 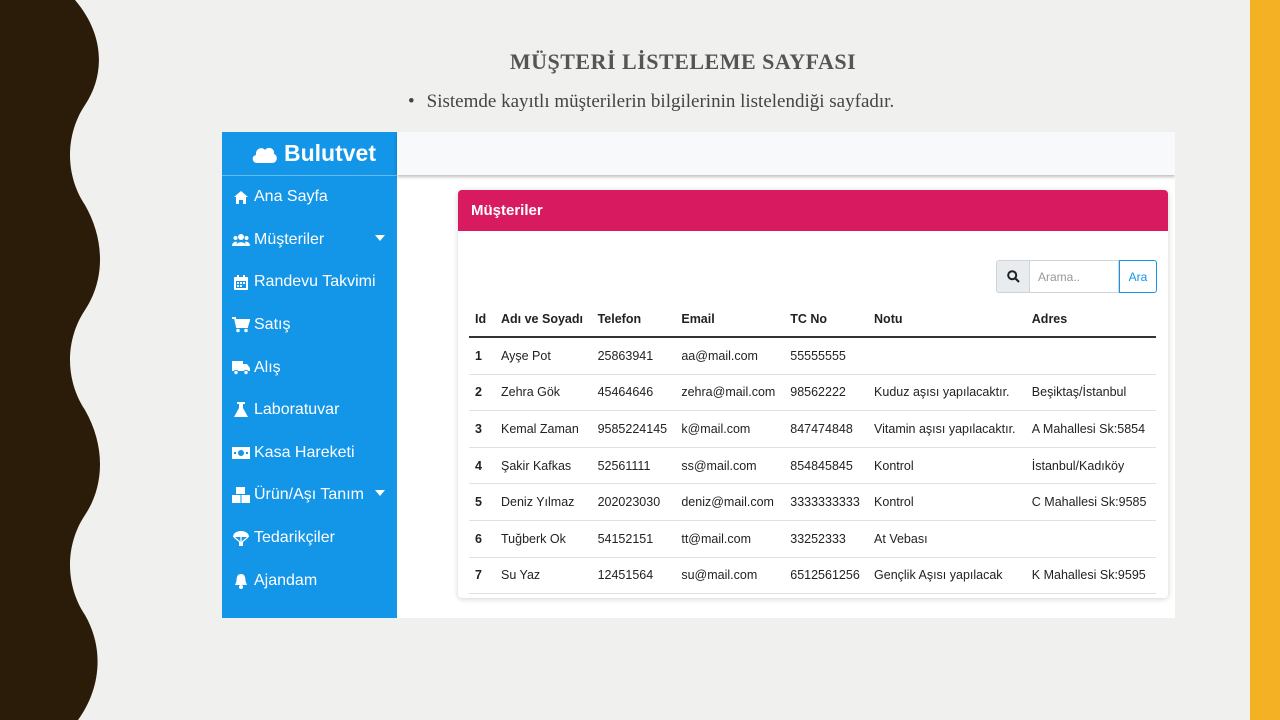 What do you see at coordinates (309, 453) in the screenshot?
I see `sidebar-item-kasa-hareketi: Kasa Hareketi` at bounding box center [309, 453].